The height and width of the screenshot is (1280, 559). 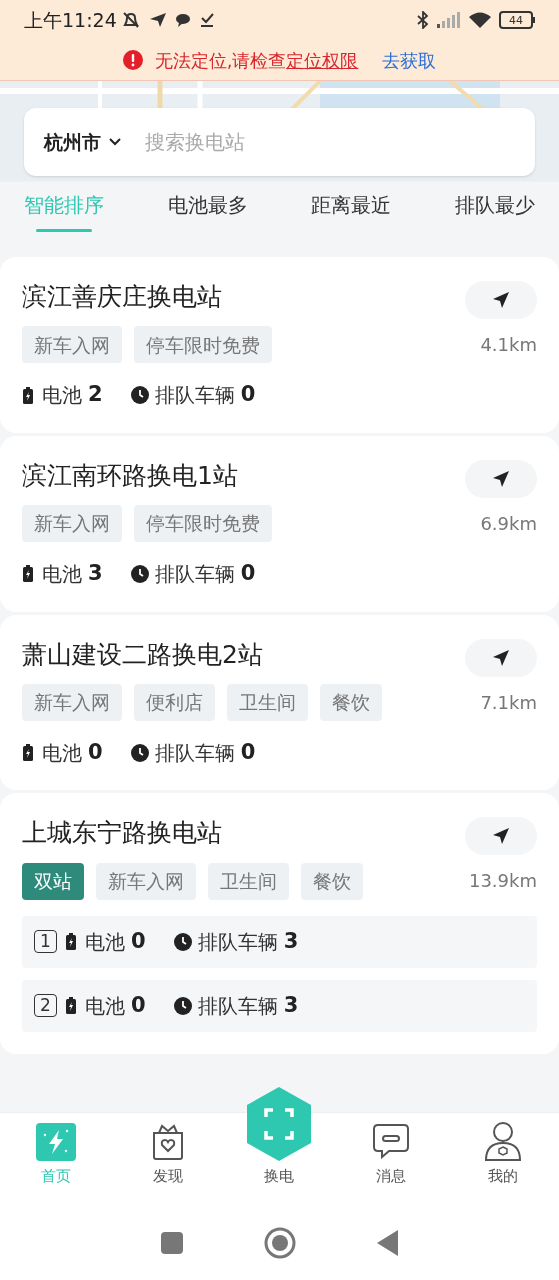 I want to click on sort-tab: 电池最多, so click(x=207, y=211).